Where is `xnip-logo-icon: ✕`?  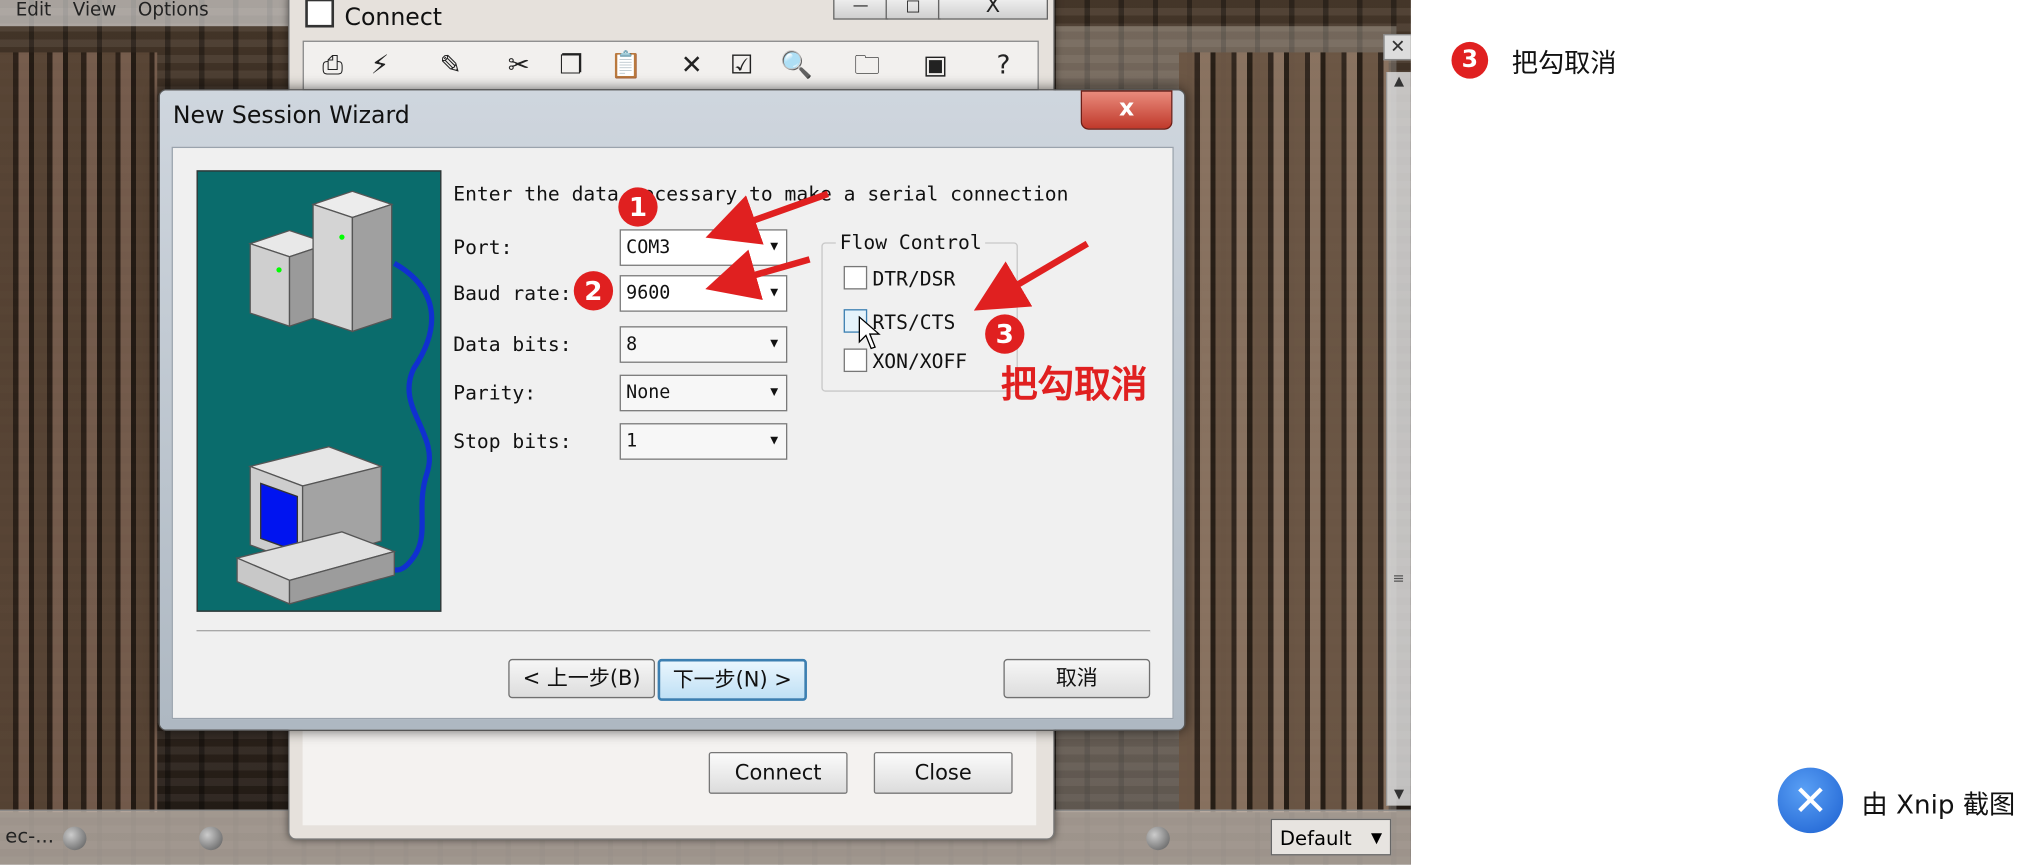 xnip-logo-icon: ✕ is located at coordinates (1810, 800).